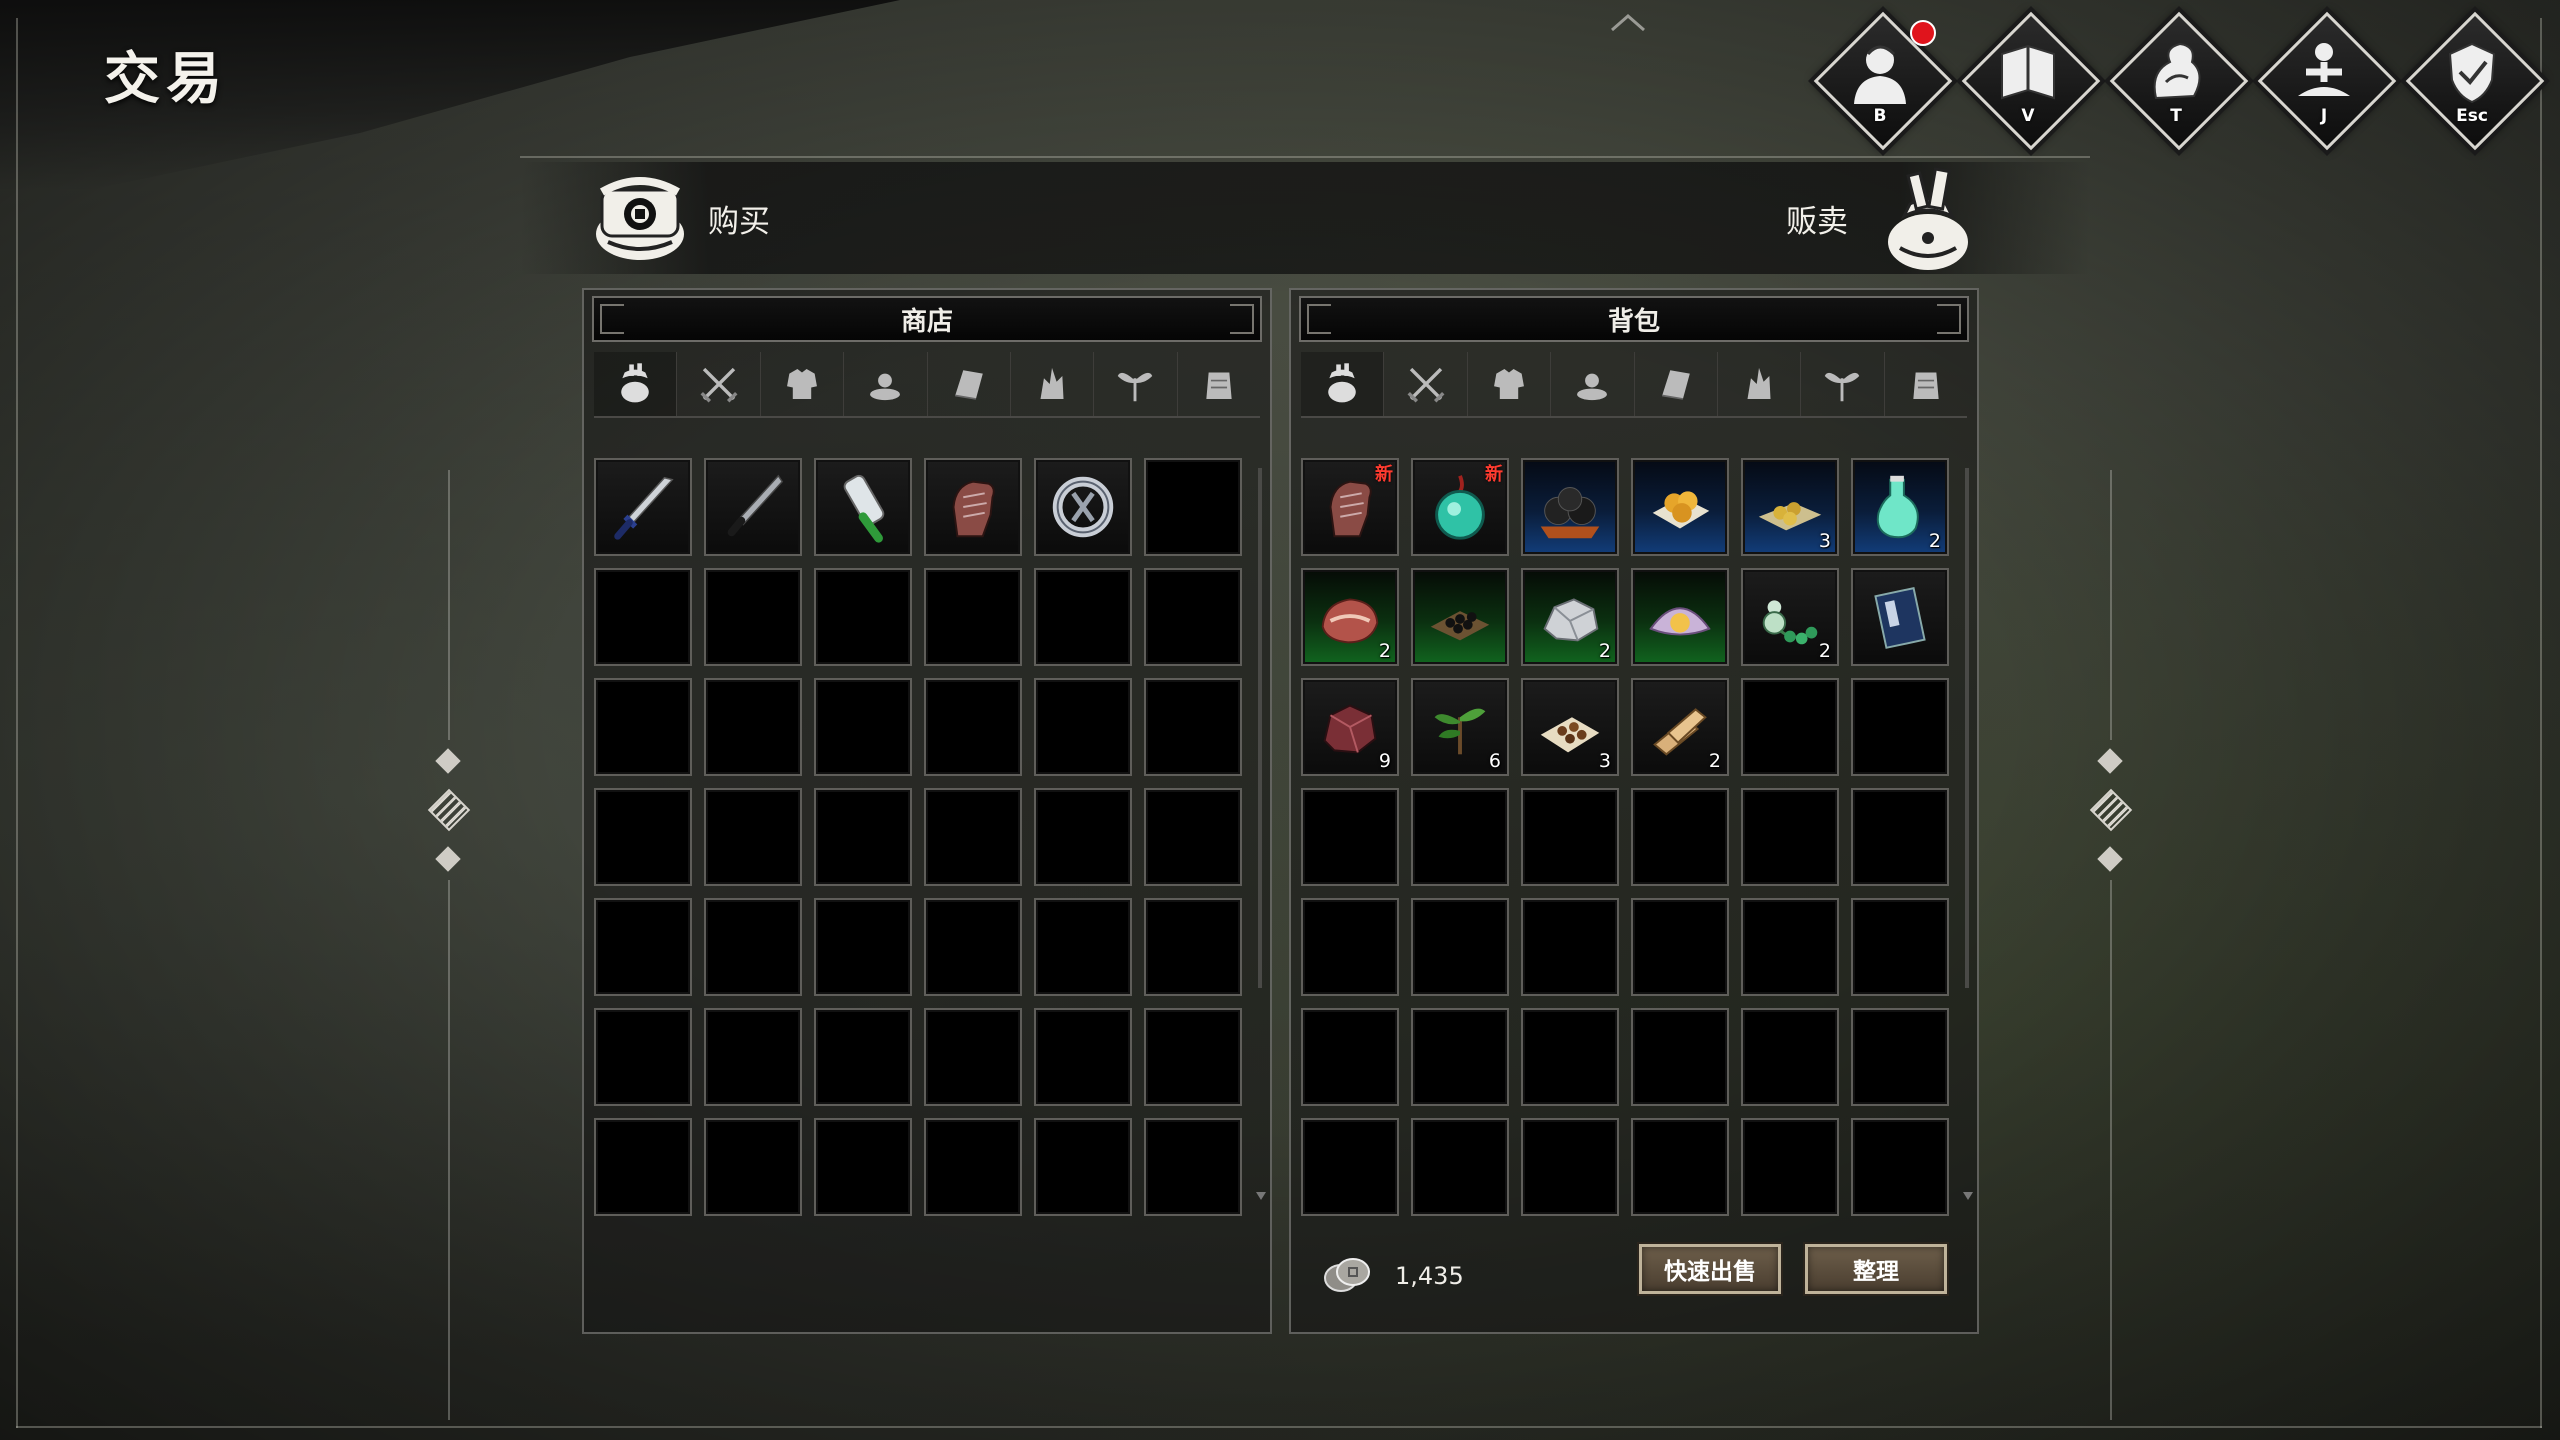 The width and height of the screenshot is (2560, 1440). What do you see at coordinates (2031, 81) in the screenshot?
I see `nav-button-v: V` at bounding box center [2031, 81].